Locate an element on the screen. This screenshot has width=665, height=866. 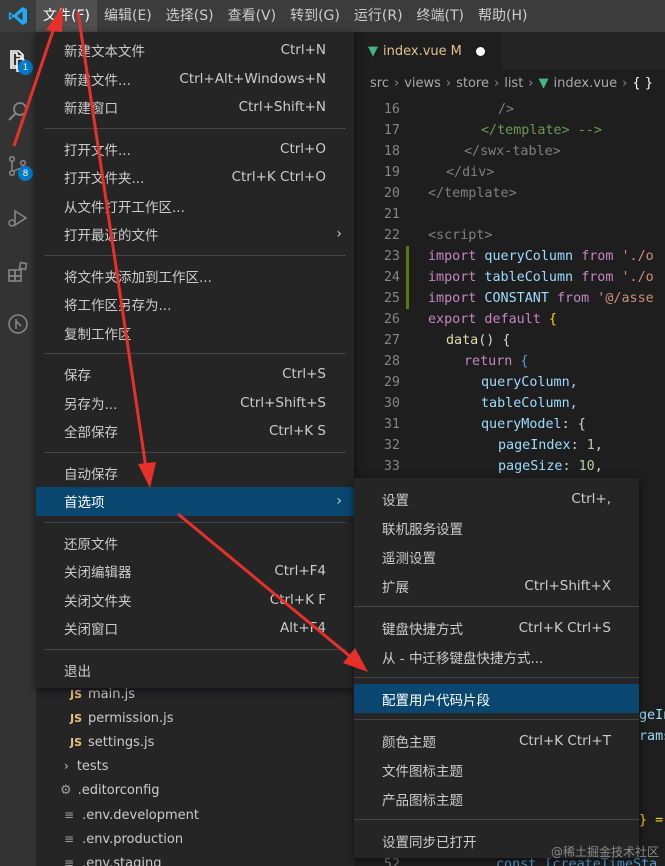
menu-item: 遥测设置 is located at coordinates (496, 556).